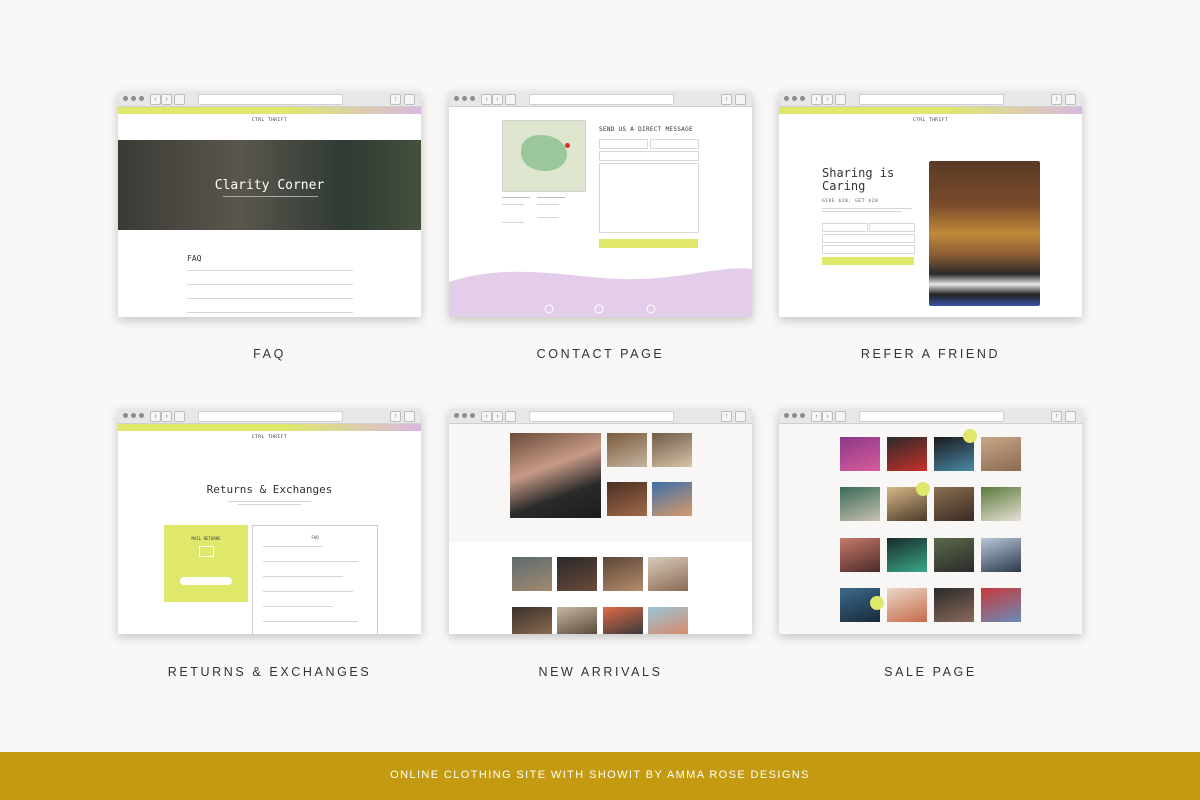 The height and width of the screenshot is (800, 1200). What do you see at coordinates (930, 521) in the screenshot?
I see `sale-page-preview: ‹ › ↑` at bounding box center [930, 521].